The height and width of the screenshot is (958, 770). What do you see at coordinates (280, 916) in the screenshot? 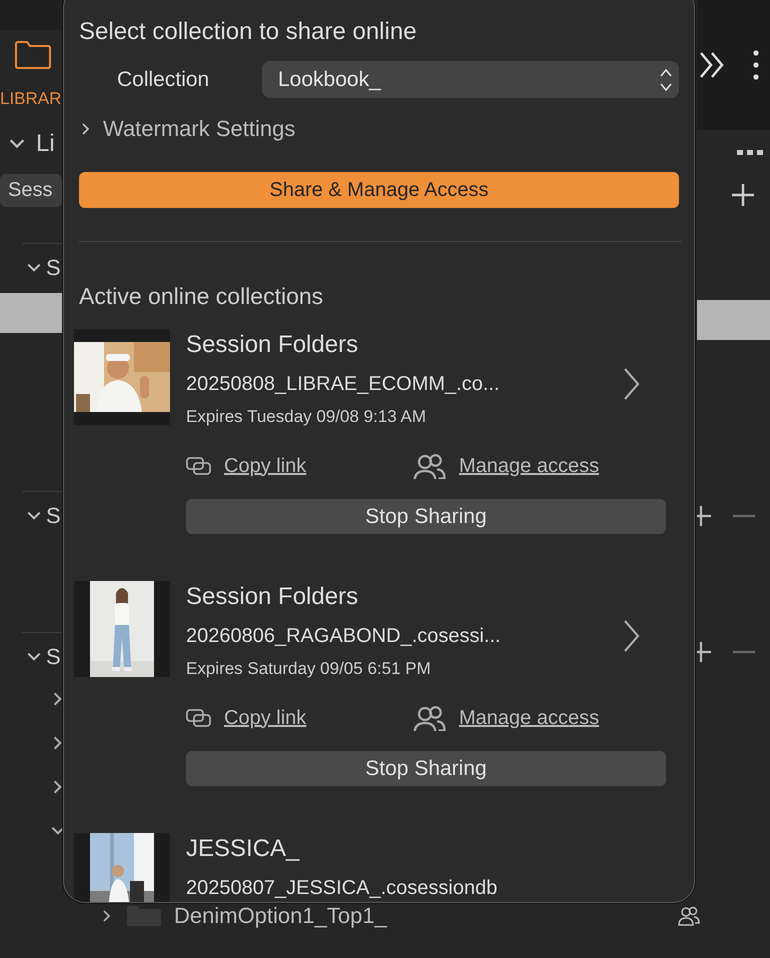
I see `folder-name: DenimOption1_Top1_` at bounding box center [280, 916].